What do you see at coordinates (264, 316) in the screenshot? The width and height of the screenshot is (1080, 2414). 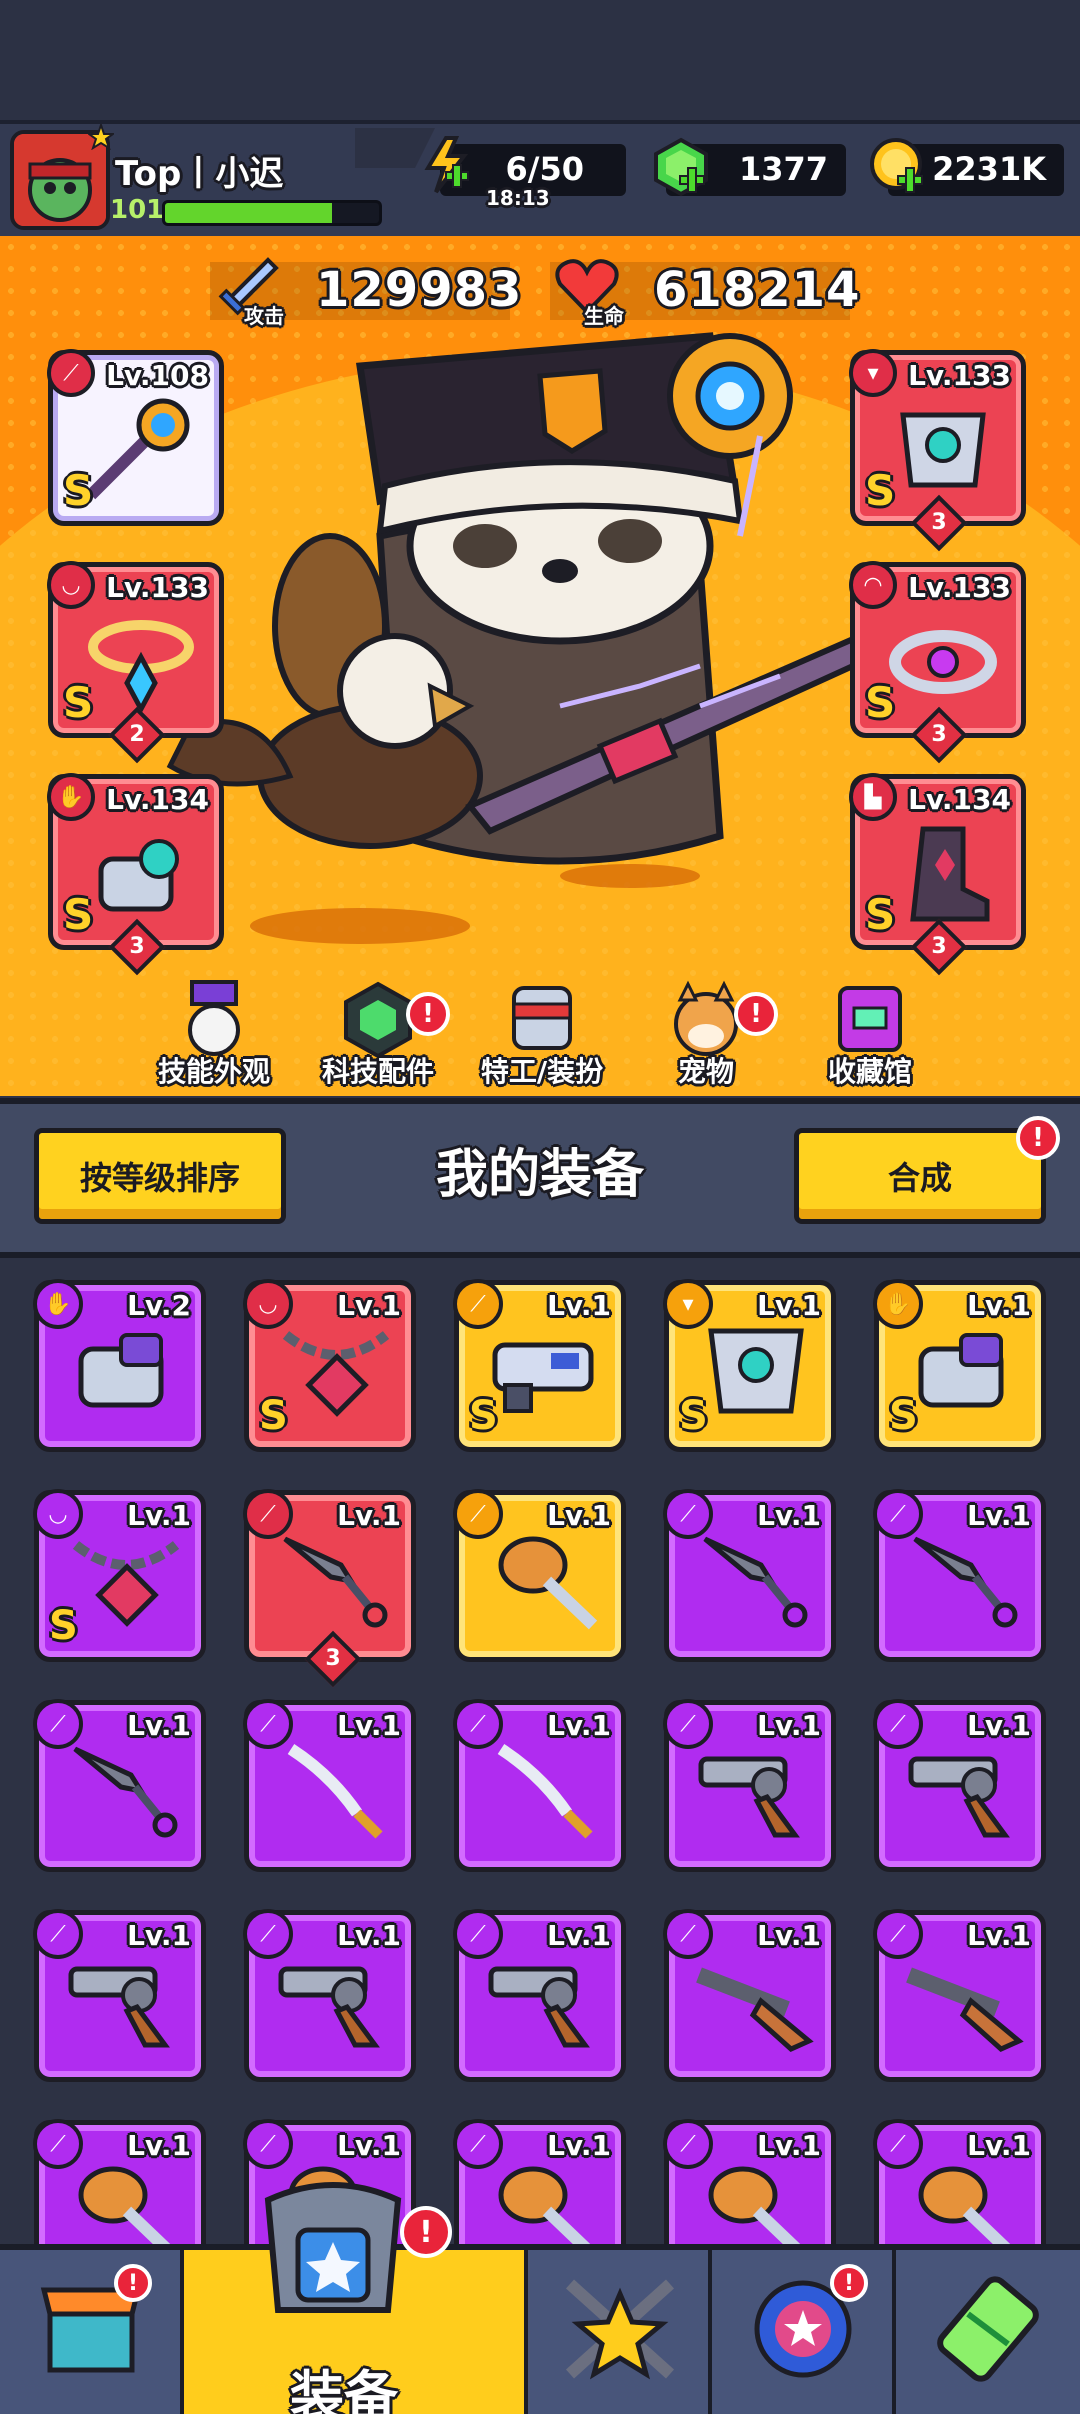 I see `attack-label: 攻击` at bounding box center [264, 316].